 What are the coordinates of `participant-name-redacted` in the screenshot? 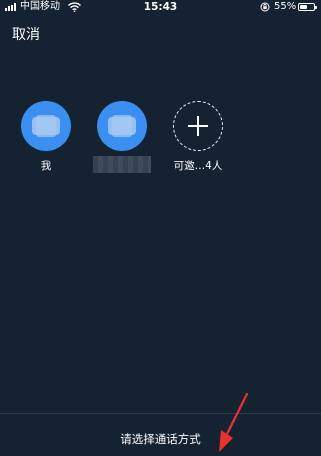 It's located at (122, 164).